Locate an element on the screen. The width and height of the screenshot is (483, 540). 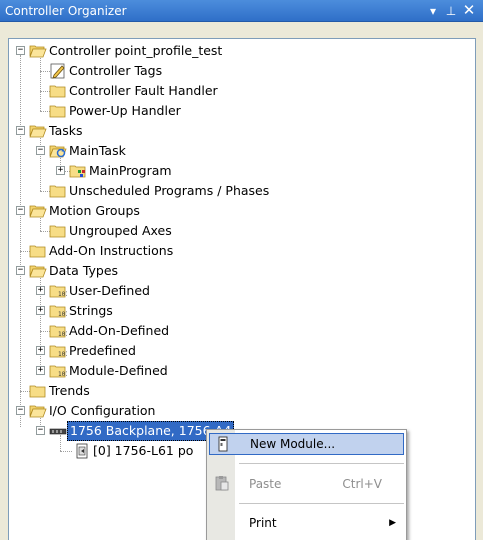
tree-item-controller-tags: Controller Tags is located at coordinates (106, 71).